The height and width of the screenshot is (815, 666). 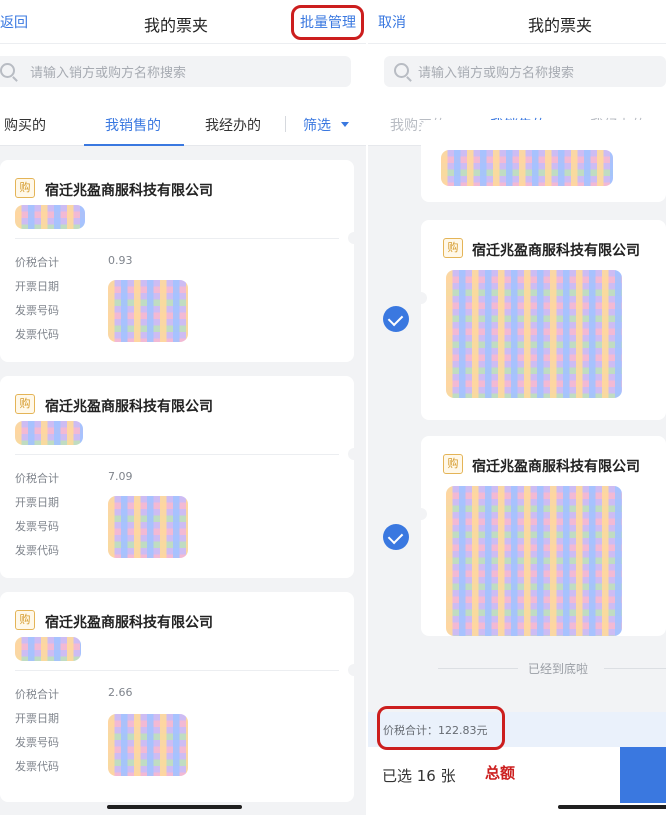 What do you see at coordinates (233, 125) in the screenshot?
I see `tab-handled: 我经办的` at bounding box center [233, 125].